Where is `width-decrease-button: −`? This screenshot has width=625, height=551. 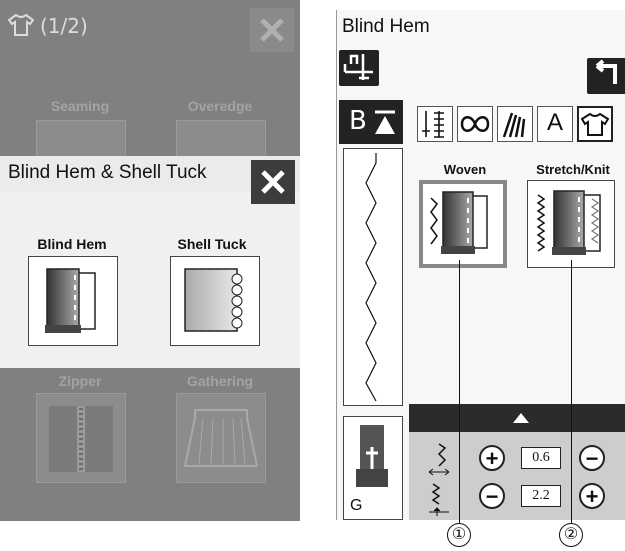 width-decrease-button: − is located at coordinates (592, 458).